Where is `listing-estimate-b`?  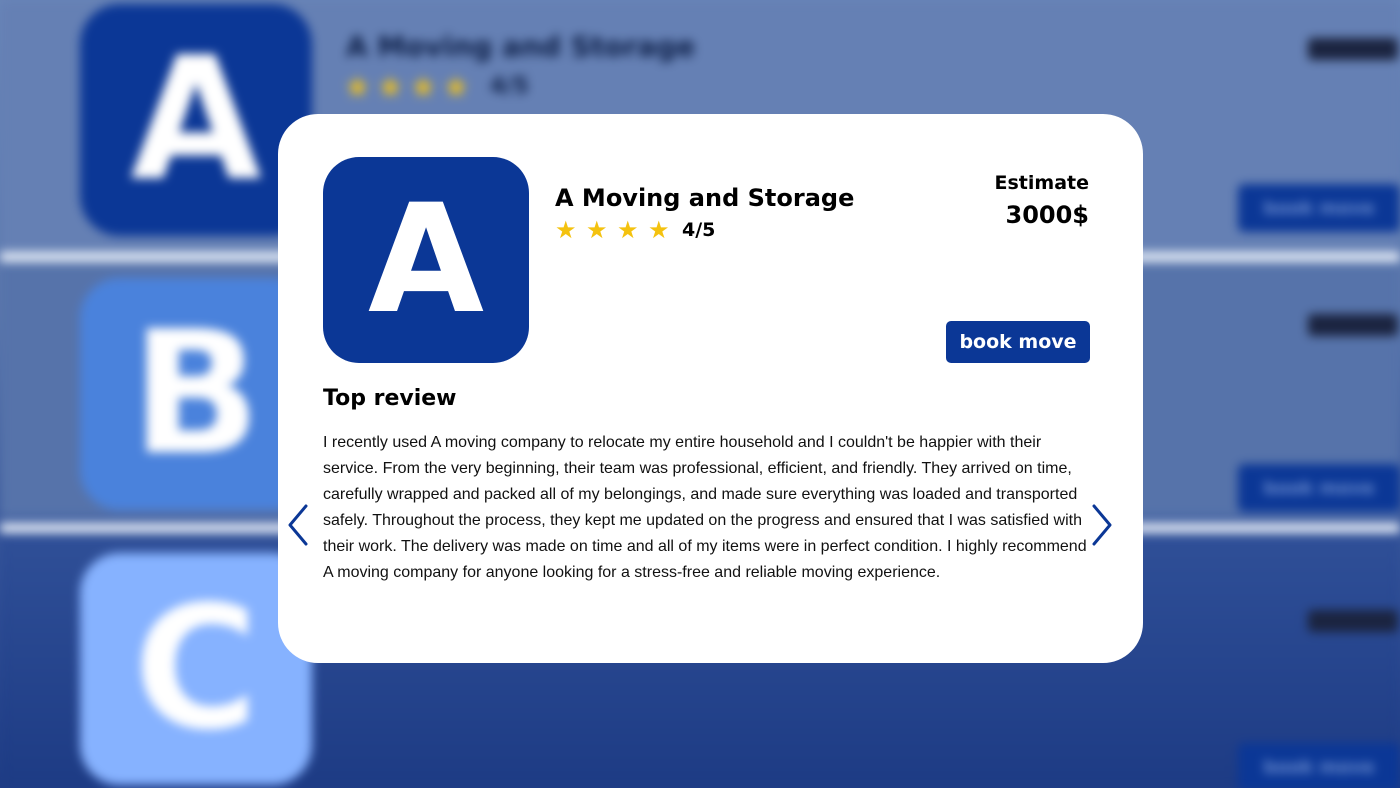
listing-estimate-b is located at coordinates (1353, 325).